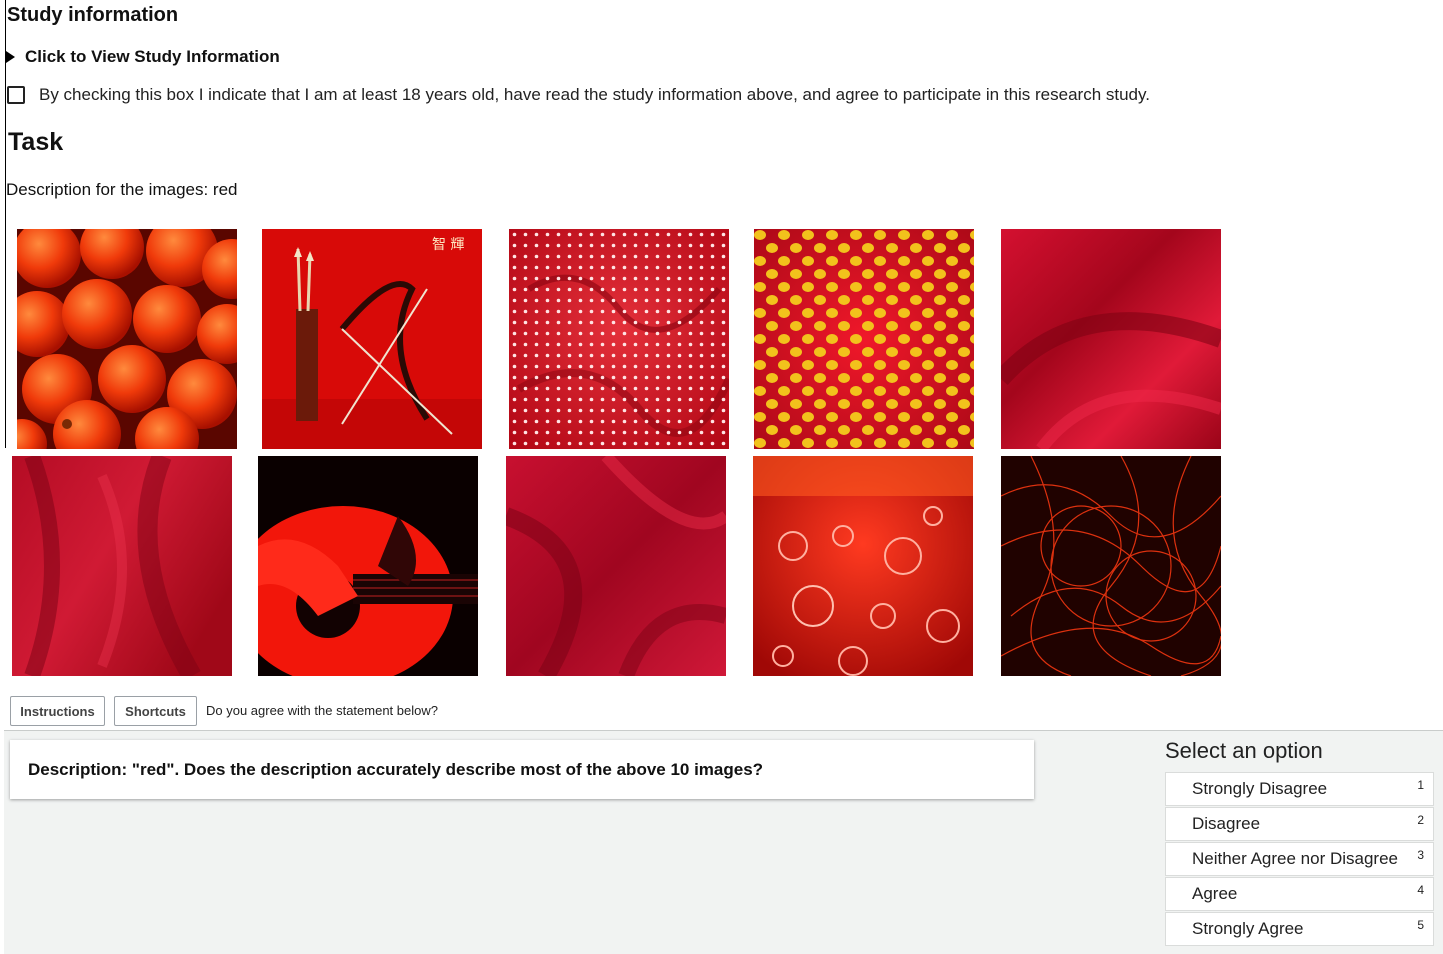  I want to click on study-information-heading: Study information, so click(93, 15).